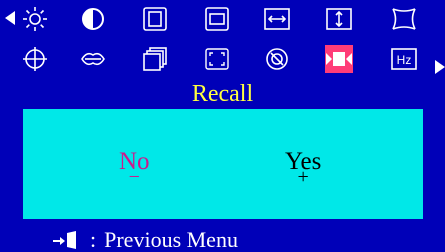 This screenshot has height=252, width=445. I want to click on footer-colon: :, so click(93, 239).